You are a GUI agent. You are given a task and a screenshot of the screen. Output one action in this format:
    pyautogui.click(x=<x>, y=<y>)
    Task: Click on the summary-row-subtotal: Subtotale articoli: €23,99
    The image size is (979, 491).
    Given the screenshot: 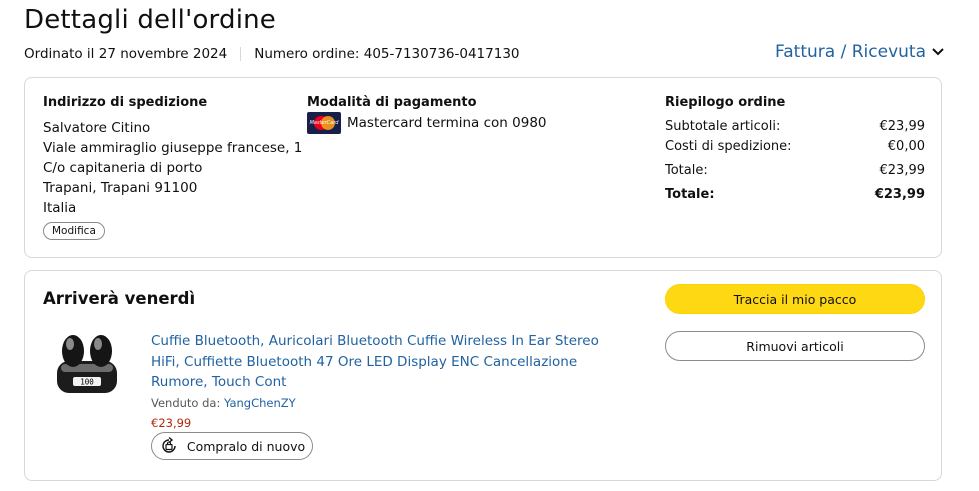 What is the action you would take?
    pyautogui.click(x=795, y=126)
    